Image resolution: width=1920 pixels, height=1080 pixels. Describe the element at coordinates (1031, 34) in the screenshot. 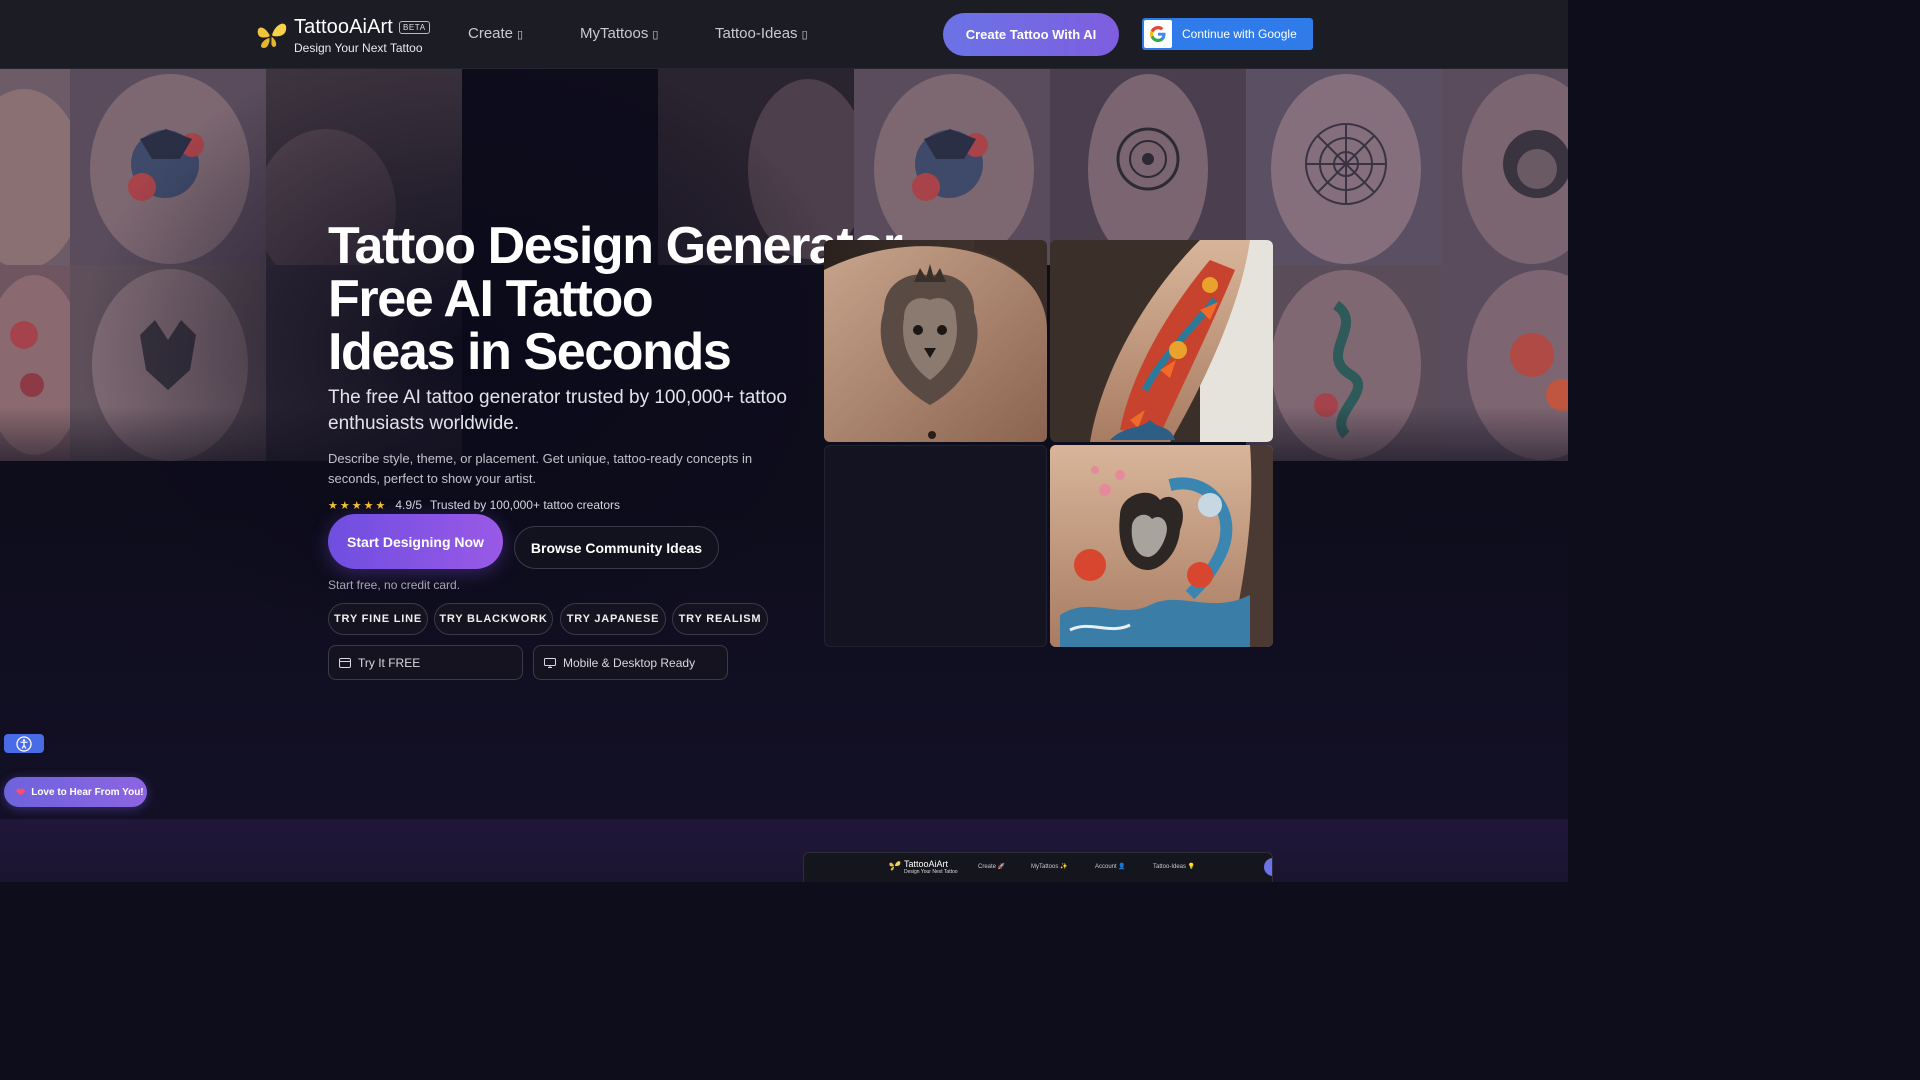

I see `create-tattoo-with-ai-button: Create Tattoo With AI` at that location.